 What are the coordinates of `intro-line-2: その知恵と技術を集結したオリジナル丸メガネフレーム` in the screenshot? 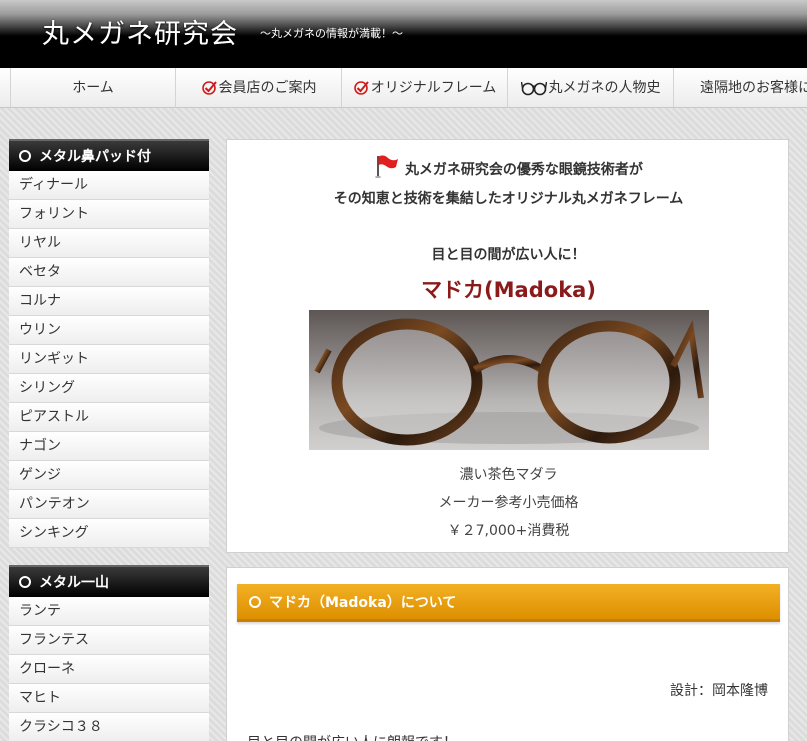 It's located at (508, 199).